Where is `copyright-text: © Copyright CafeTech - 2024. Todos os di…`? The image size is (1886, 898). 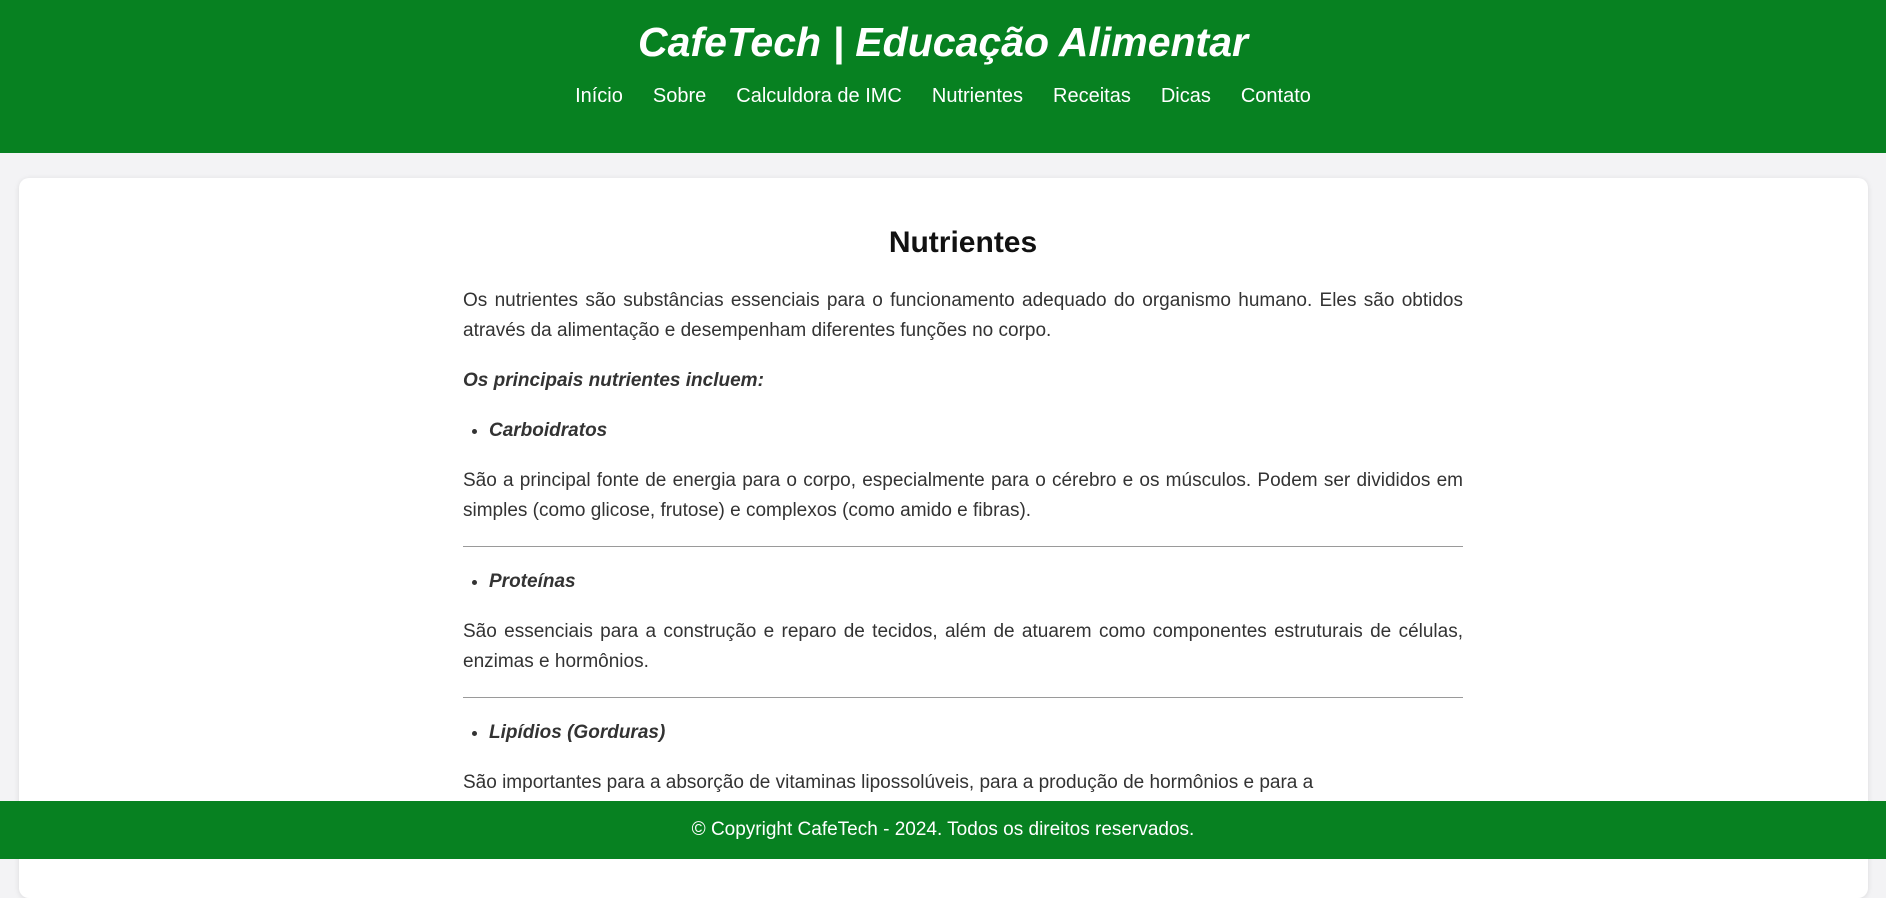 copyright-text: © Copyright CafeTech - 2024. Todos os di… is located at coordinates (943, 829).